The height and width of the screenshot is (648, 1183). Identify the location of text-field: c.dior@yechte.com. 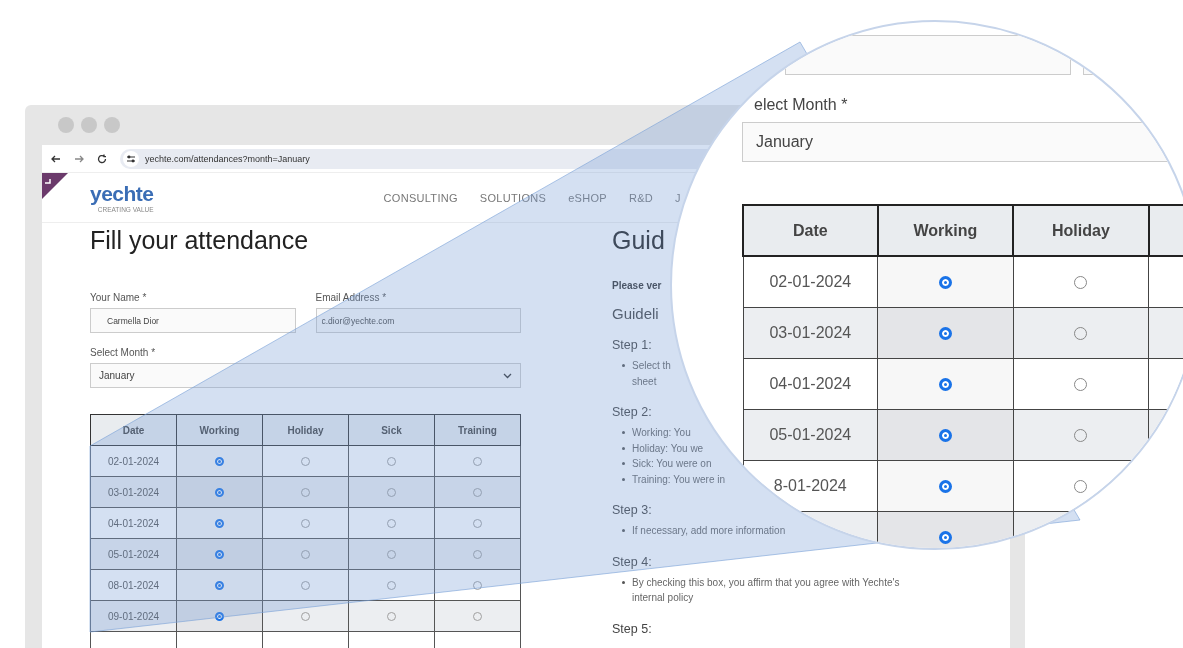
(418, 320).